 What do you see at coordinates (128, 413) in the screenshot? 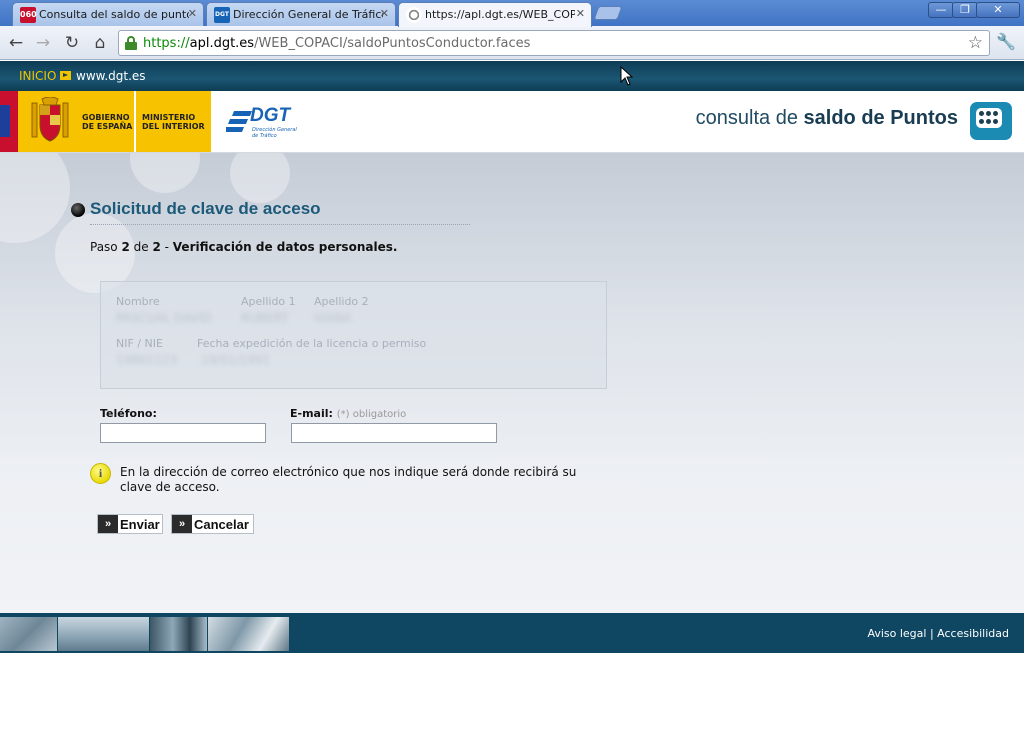
I see `telefono-label: Teléfono:` at bounding box center [128, 413].